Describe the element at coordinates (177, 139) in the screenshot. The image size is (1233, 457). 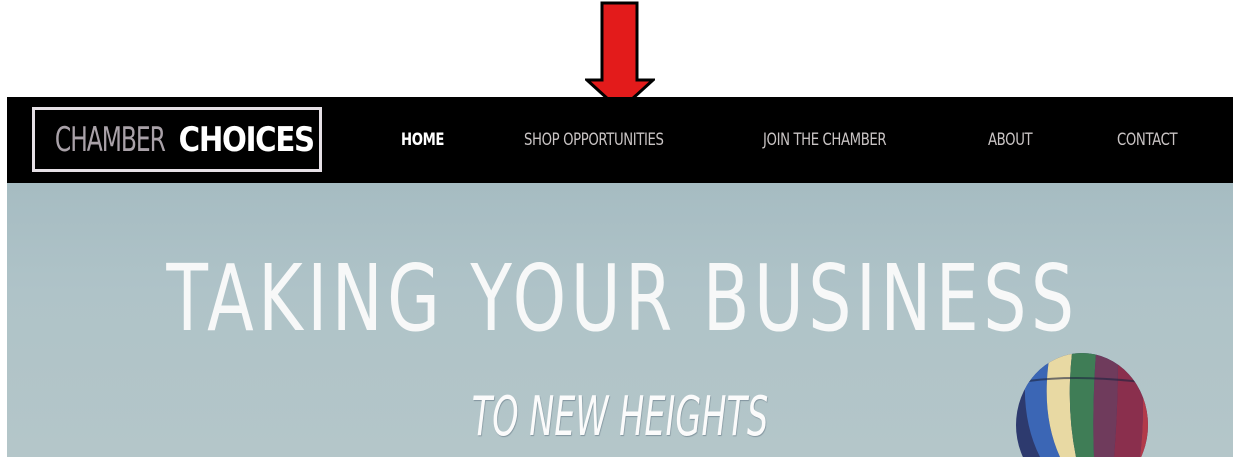
I see `site-logo: CHAMBER CHOICES` at that location.